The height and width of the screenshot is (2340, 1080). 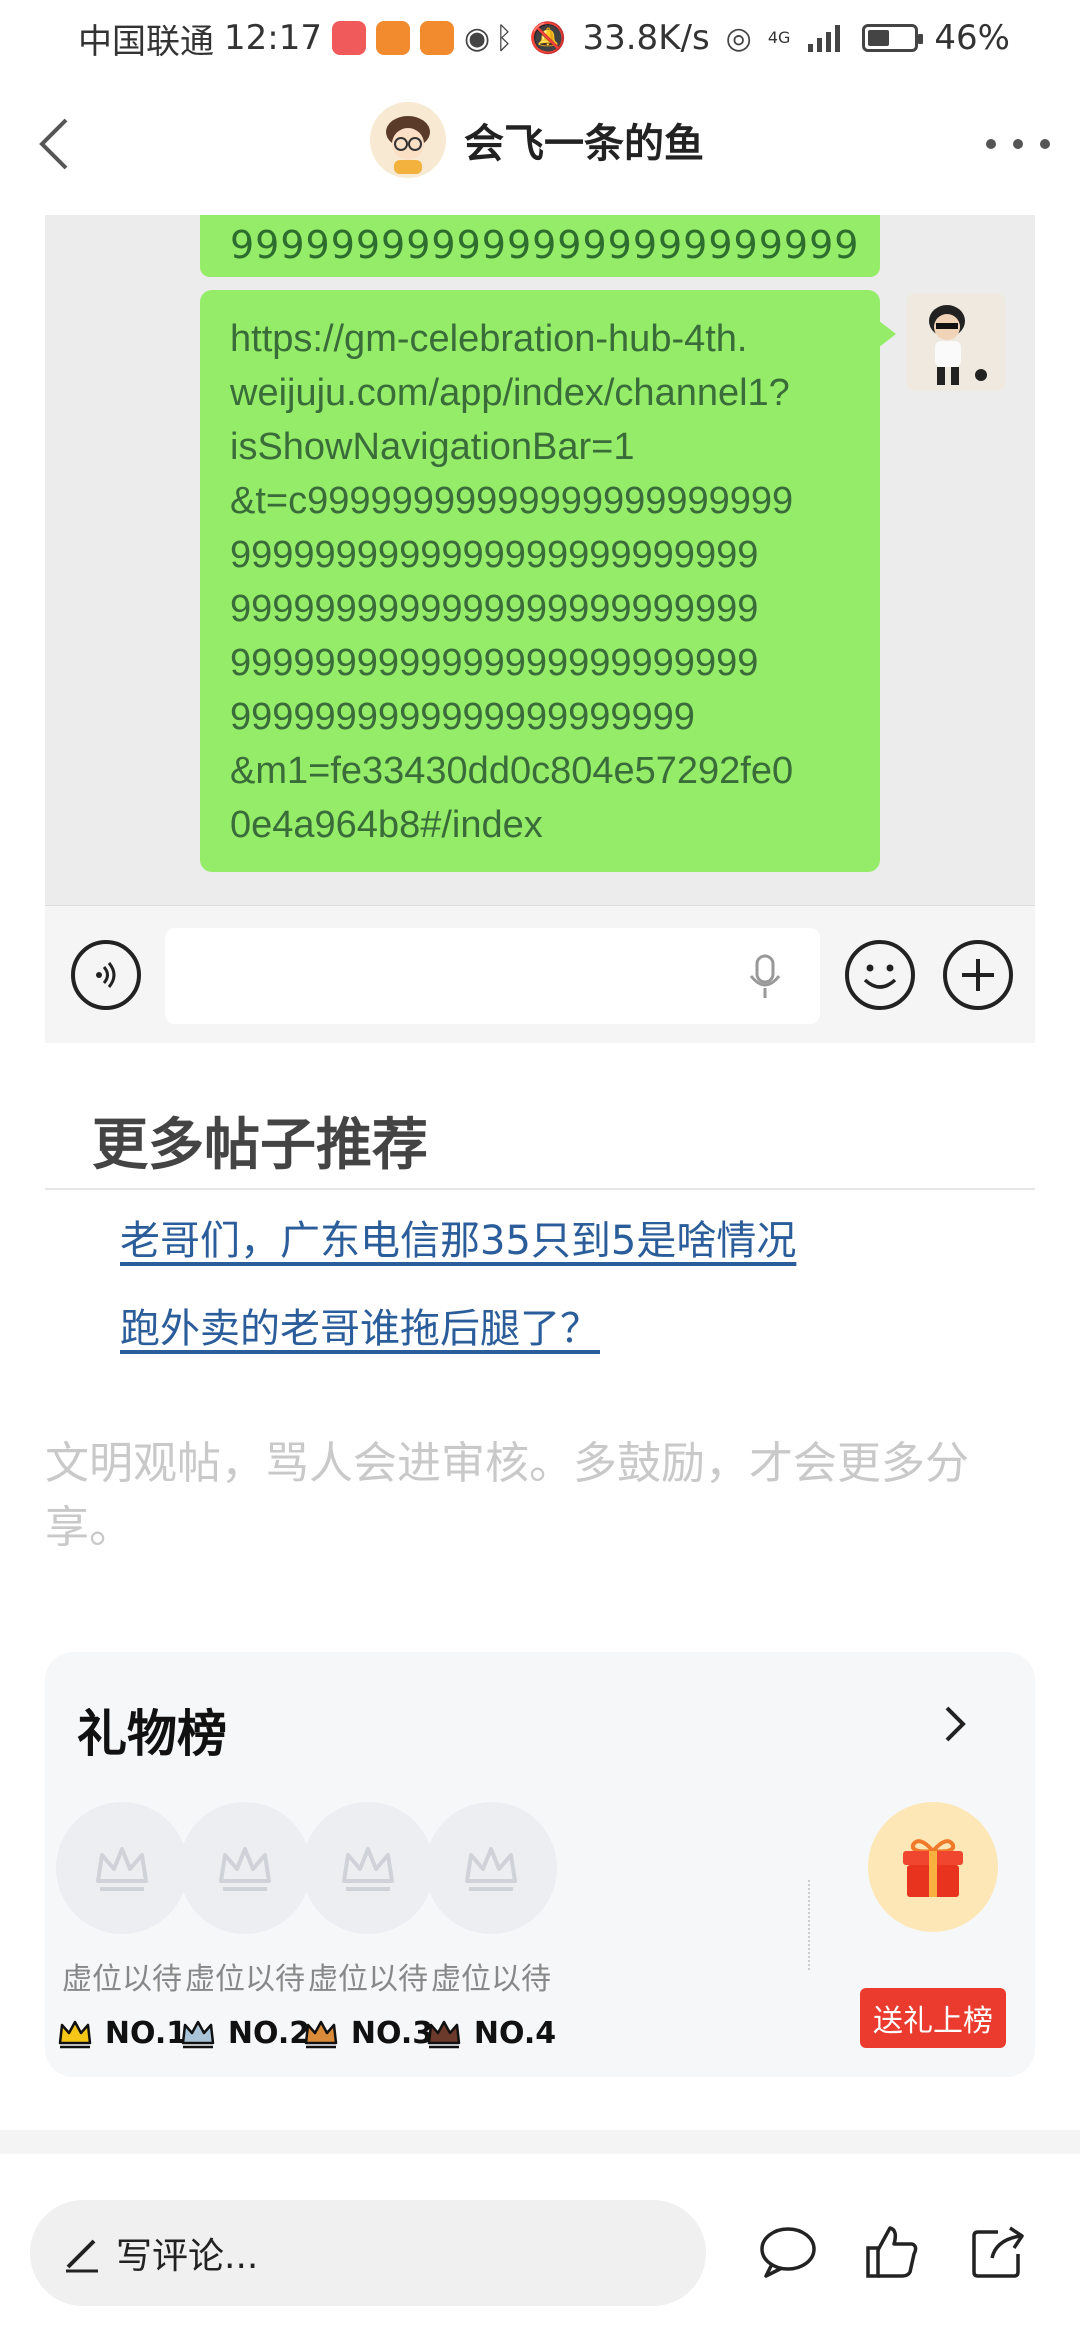 I want to click on rank-number: NO.3, so click(x=368, y=2033).